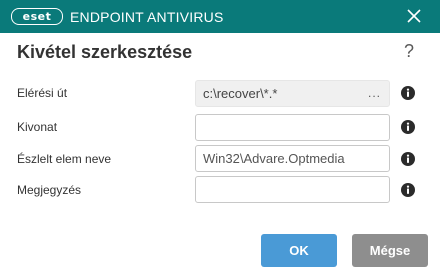 This screenshot has height=279, width=440. I want to click on detection-name-label: Észlelt elem neve, so click(64, 159).